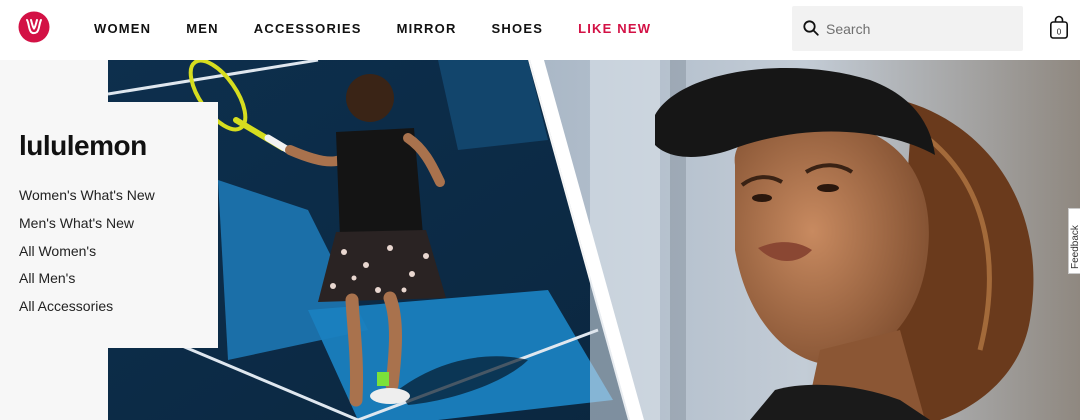 Image resolution: width=1080 pixels, height=420 pixels. I want to click on shopping-bag-icon: 0, so click(1059, 27).